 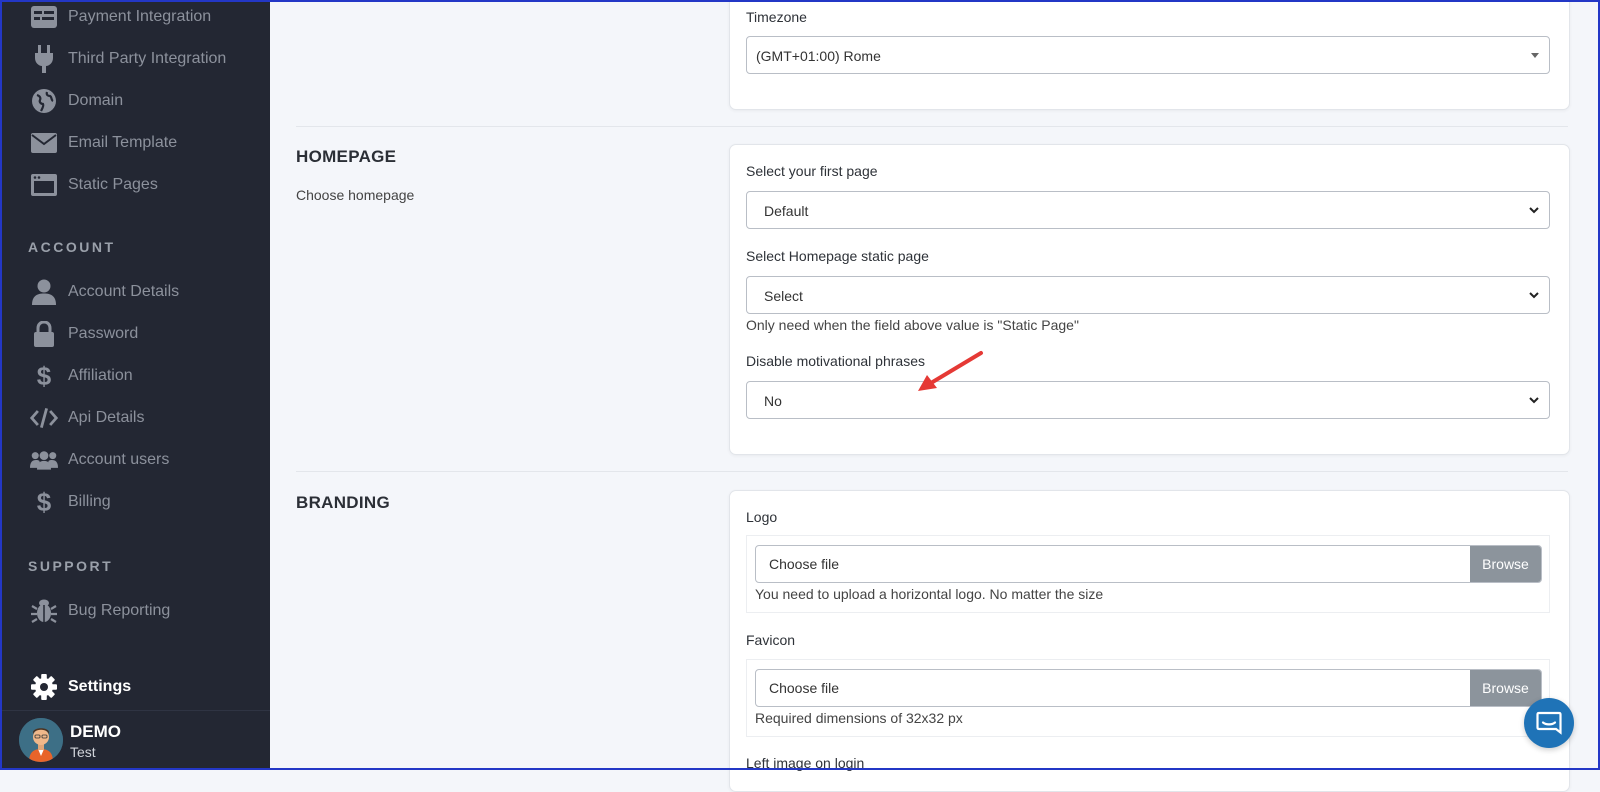 I want to click on favicon-help: Required dimensions of 32x32 px, so click(x=859, y=718).